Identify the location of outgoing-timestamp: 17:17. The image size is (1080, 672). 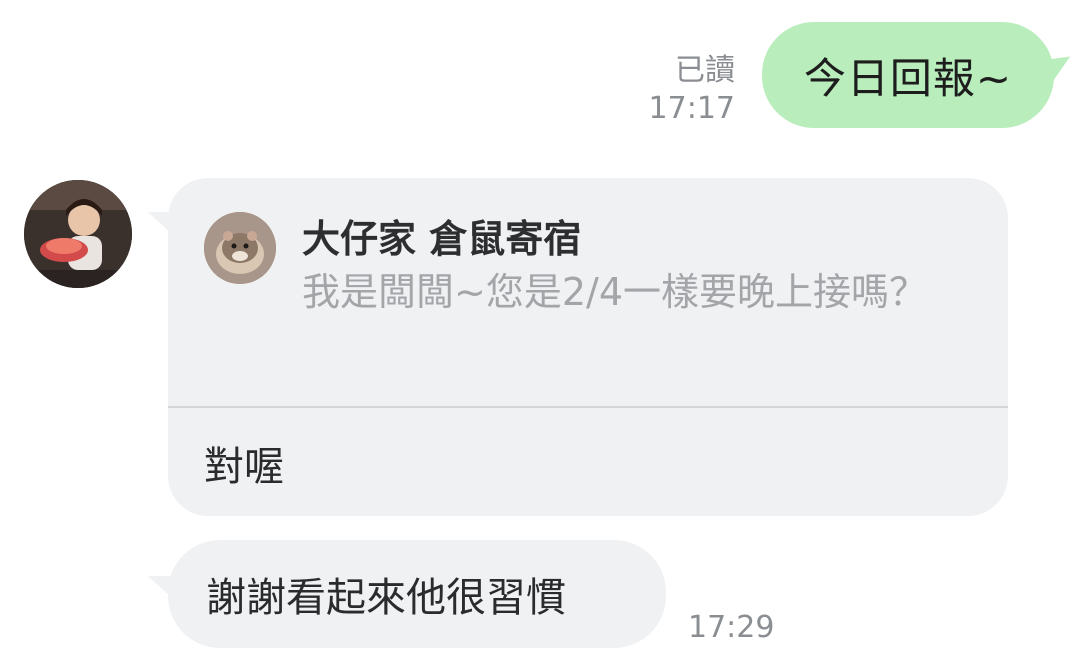
(691, 108).